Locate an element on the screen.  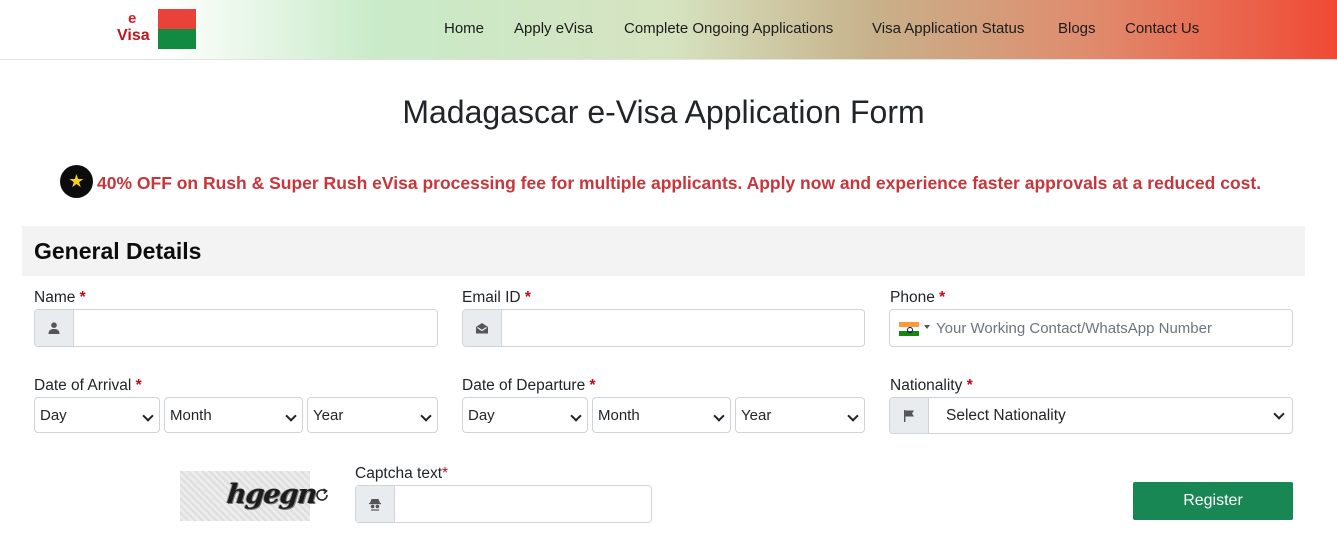
captcha-image-text: hgegn is located at coordinates (271, 494).